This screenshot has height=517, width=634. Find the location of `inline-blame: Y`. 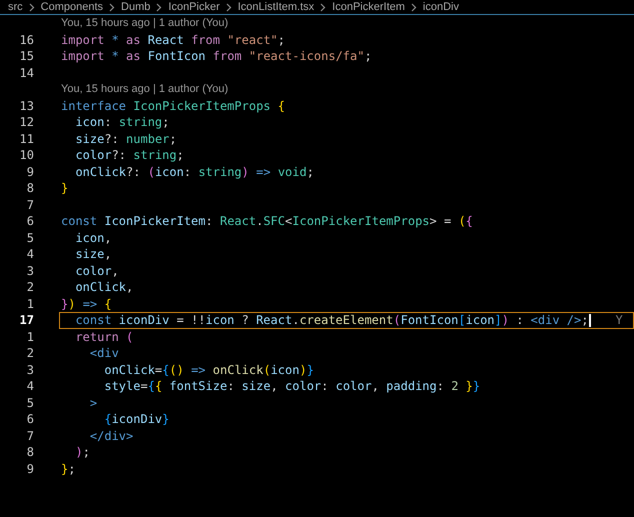

inline-blame: Y is located at coordinates (619, 320).